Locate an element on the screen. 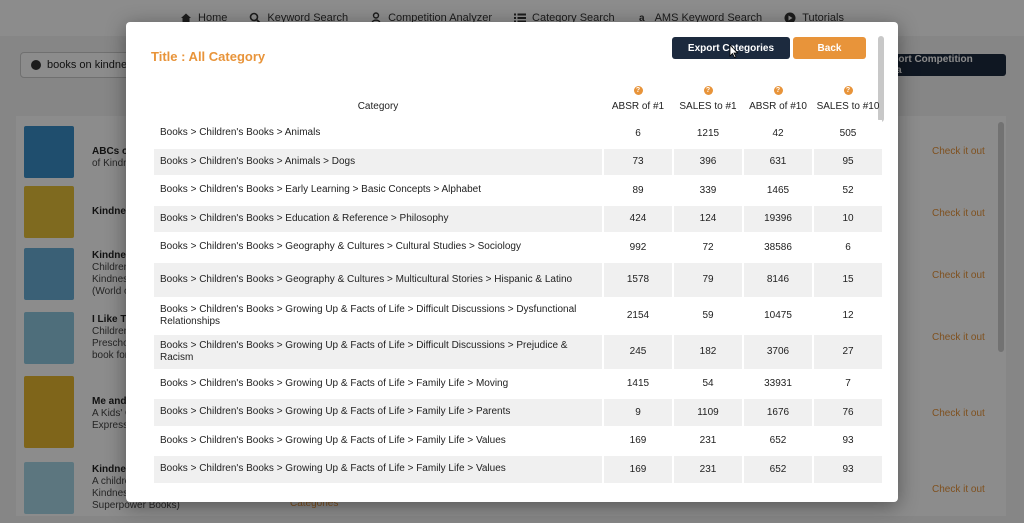 The height and width of the screenshot is (523, 1024). category-cell: Books > Children's Books > Animals is located at coordinates (378, 133).